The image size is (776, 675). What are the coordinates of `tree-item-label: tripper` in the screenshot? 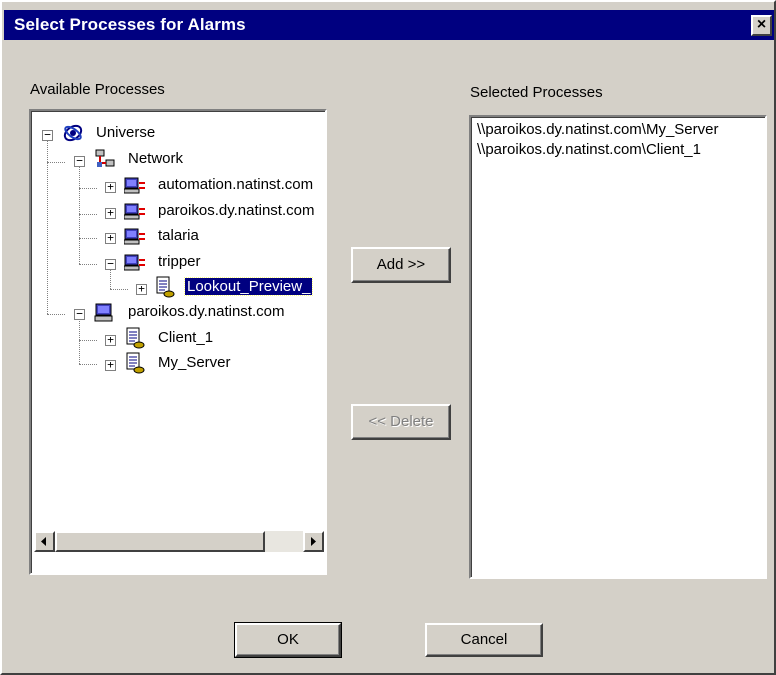 It's located at (179, 261).